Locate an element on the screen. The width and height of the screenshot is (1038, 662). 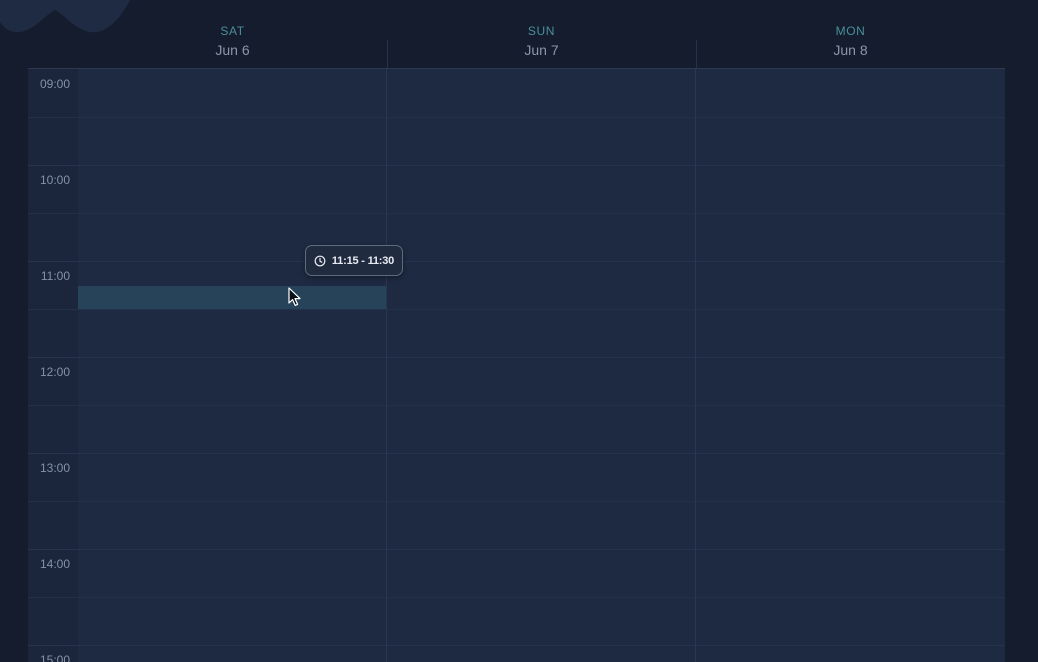
hour-label: 13:00 is located at coordinates (54, 468).